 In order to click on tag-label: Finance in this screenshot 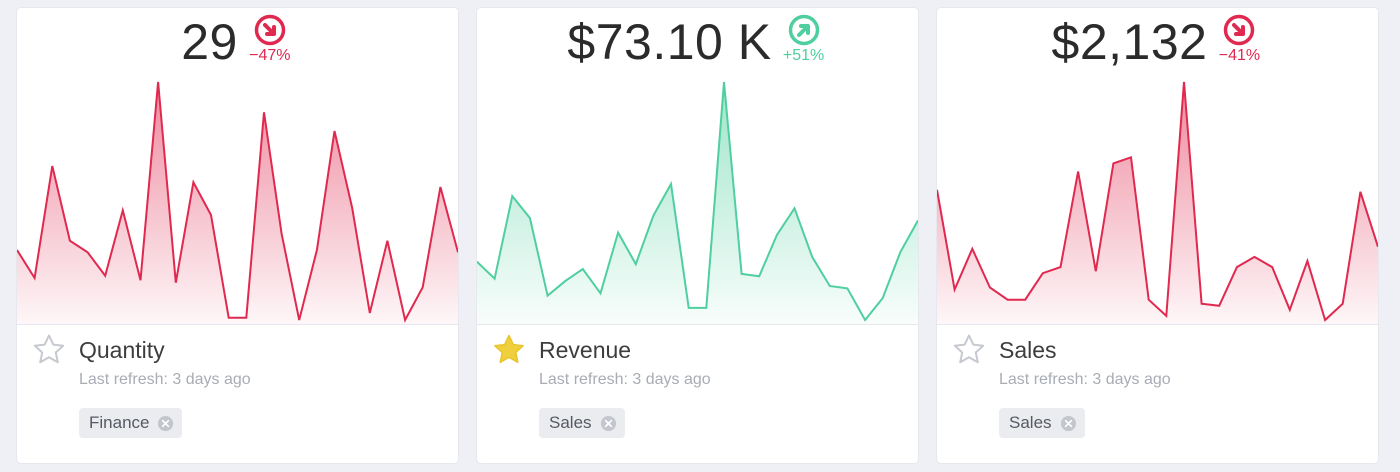, I will do `click(119, 422)`.